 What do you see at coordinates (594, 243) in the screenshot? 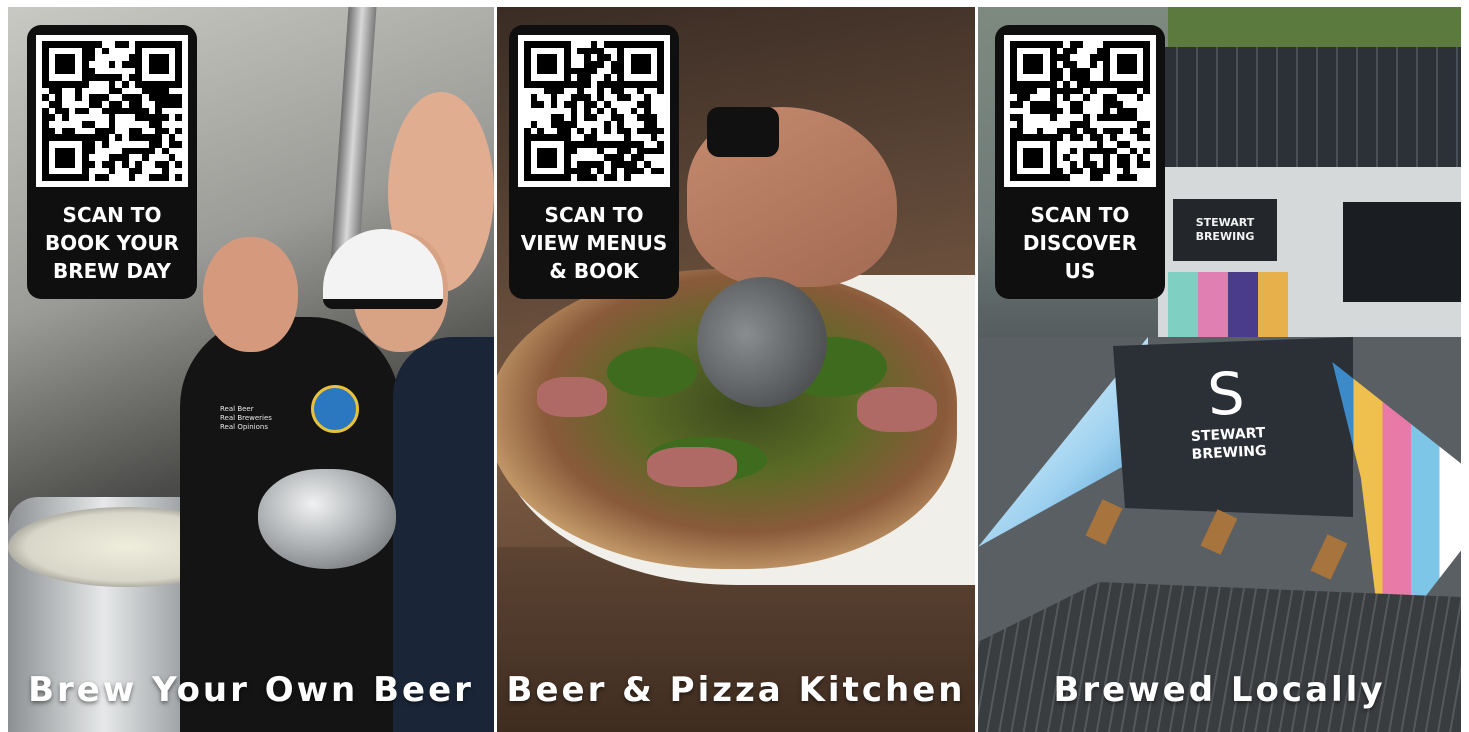
I see `qr-label-menus: SCAN TO VIEW MENUS & BOOK` at bounding box center [594, 243].